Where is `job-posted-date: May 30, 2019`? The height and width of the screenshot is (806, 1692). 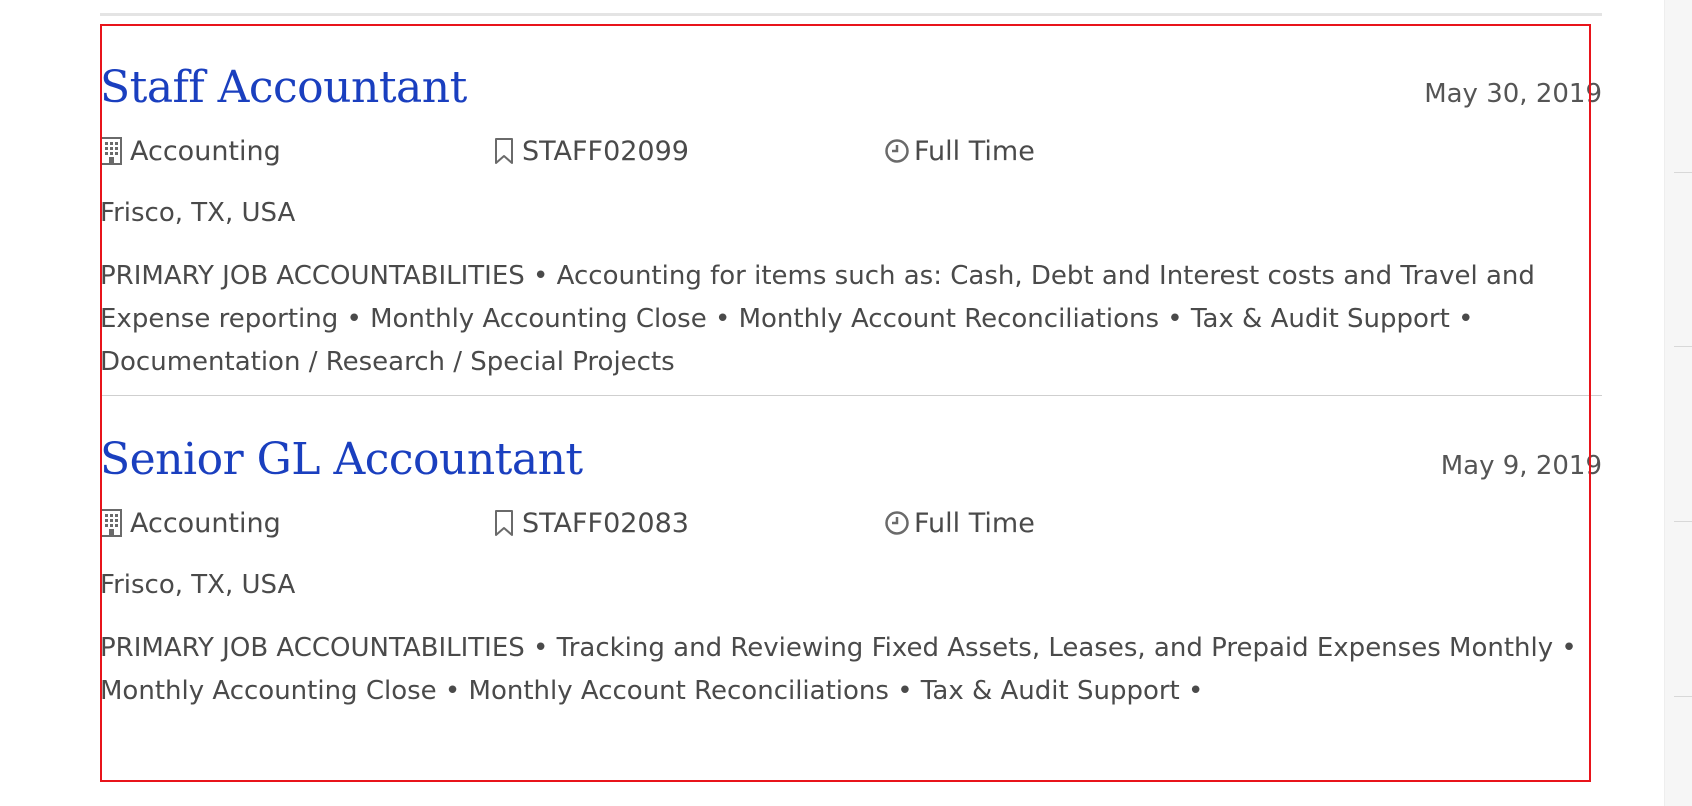 job-posted-date: May 30, 2019 is located at coordinates (1513, 94).